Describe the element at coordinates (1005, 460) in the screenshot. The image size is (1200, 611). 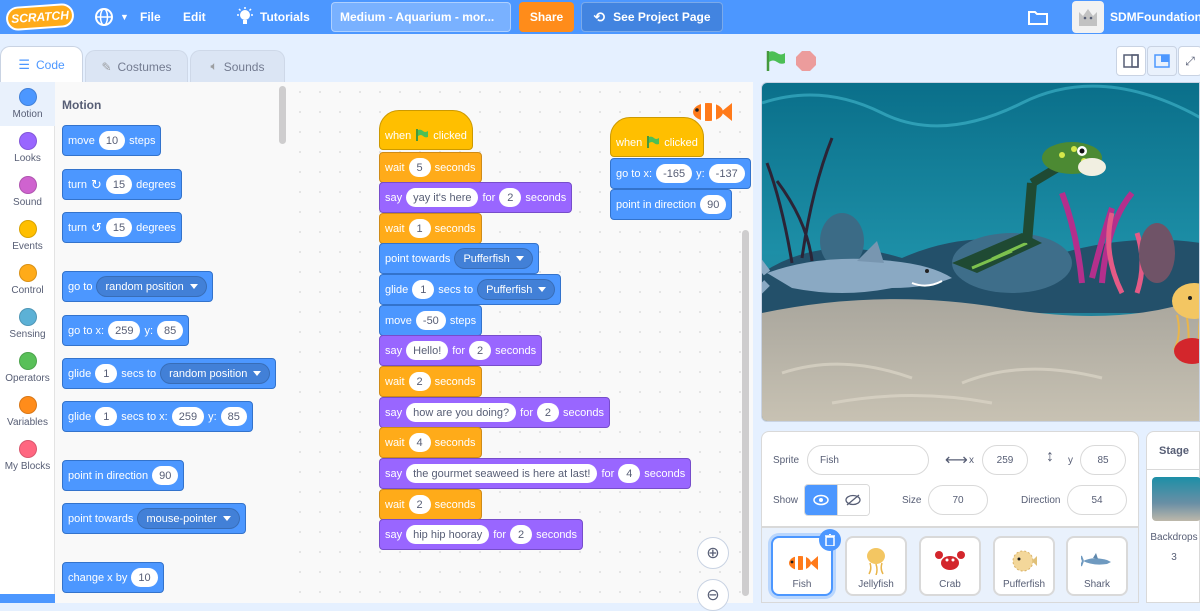
I see `x-position-input: 259` at that location.